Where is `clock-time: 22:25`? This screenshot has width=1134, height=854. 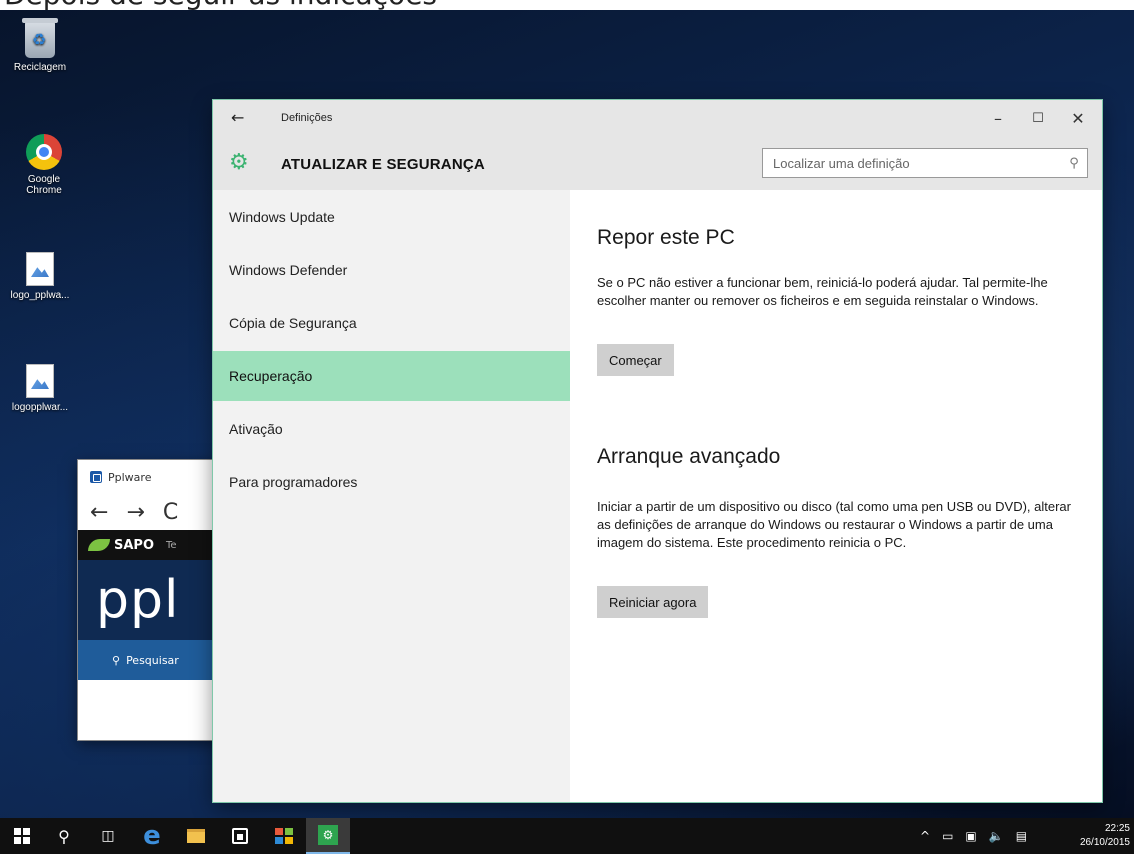
clock-time: 22:25 is located at coordinates (1117, 828).